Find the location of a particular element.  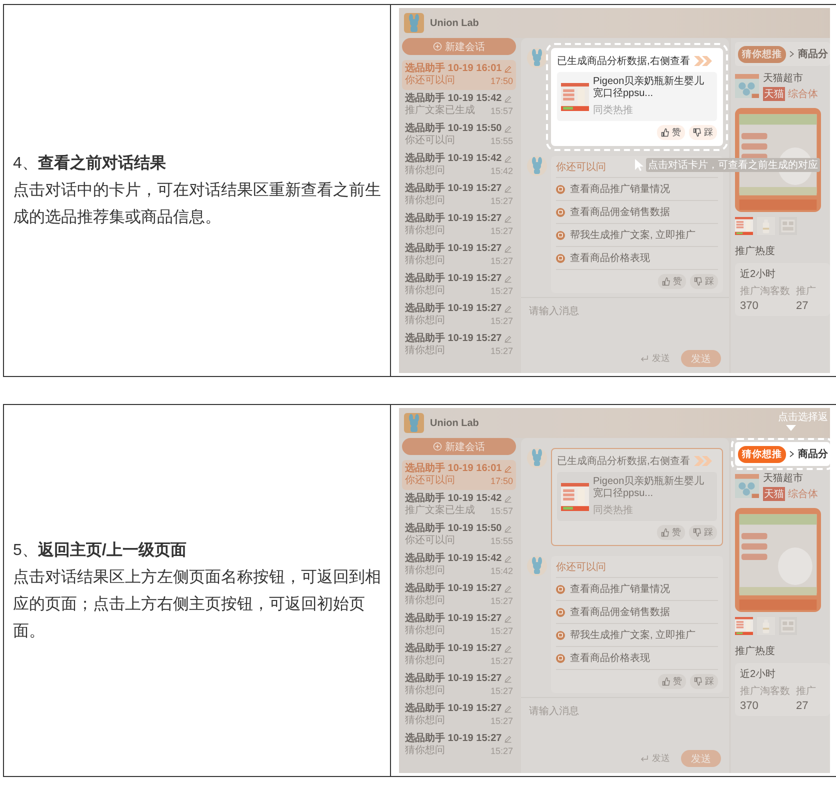

step-heading: 5、返回主页/上一级页面 is located at coordinates (100, 550).